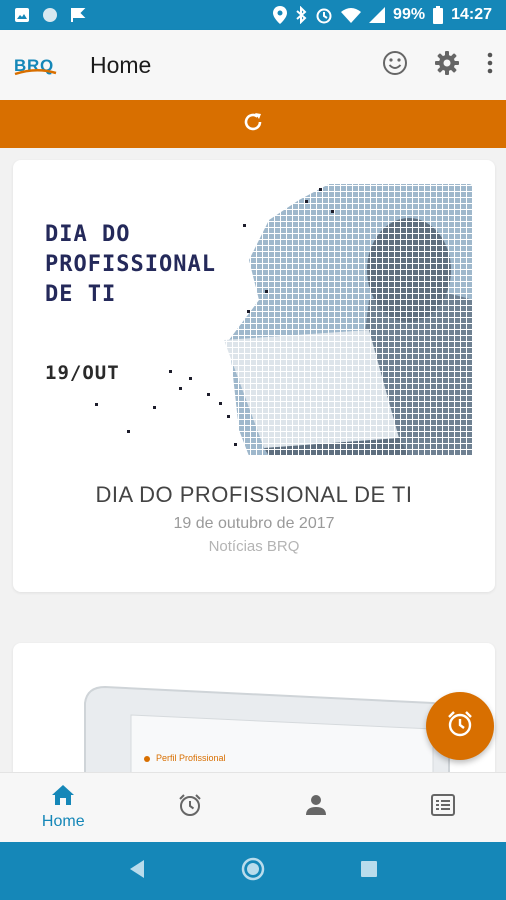  I want to click on gear-icon, so click(447, 65).